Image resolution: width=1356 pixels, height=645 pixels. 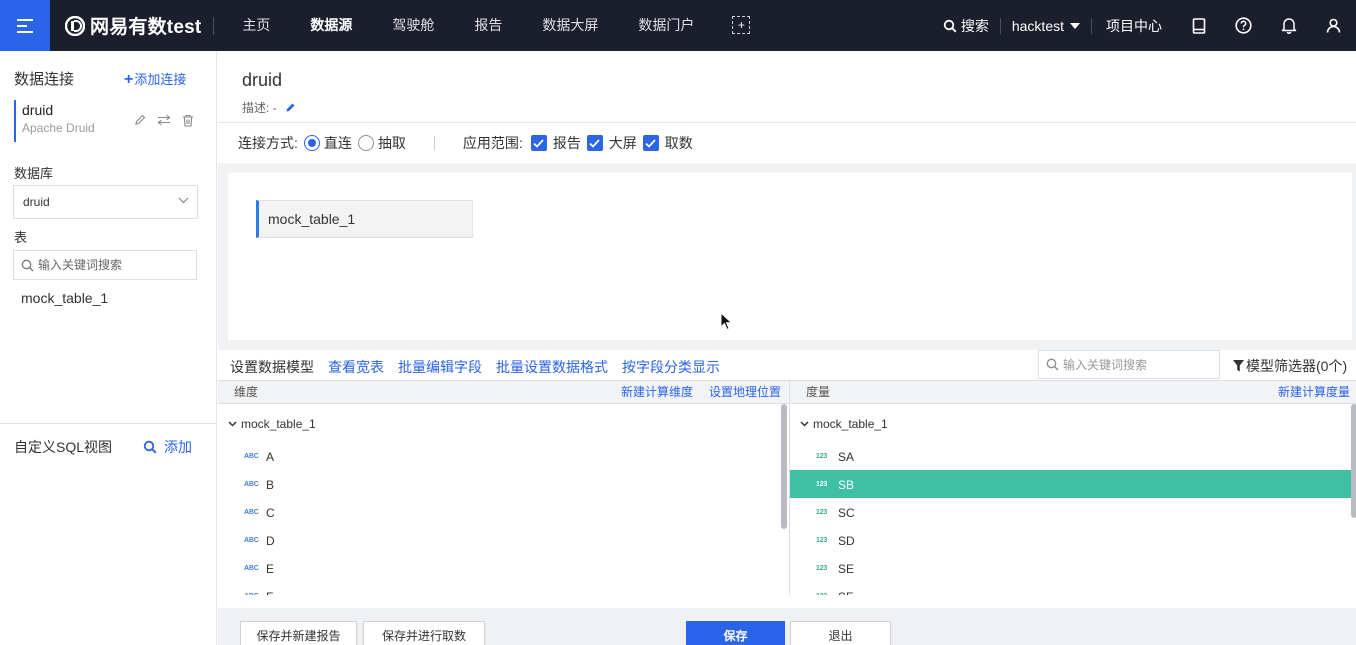 I want to click on field-name: SE, so click(x=846, y=568).